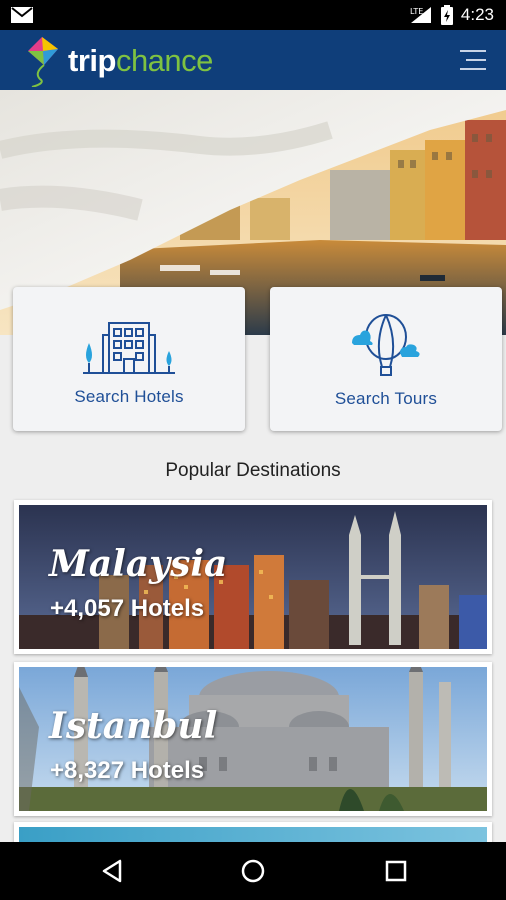 The height and width of the screenshot is (900, 506). Describe the element at coordinates (386, 398) in the screenshot. I see `search-tours-label: Search Tours` at that location.